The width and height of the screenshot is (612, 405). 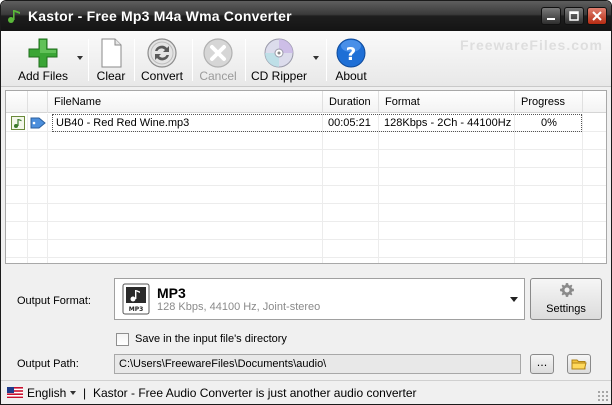 I want to click on about-button: ? About, so click(x=351, y=60).